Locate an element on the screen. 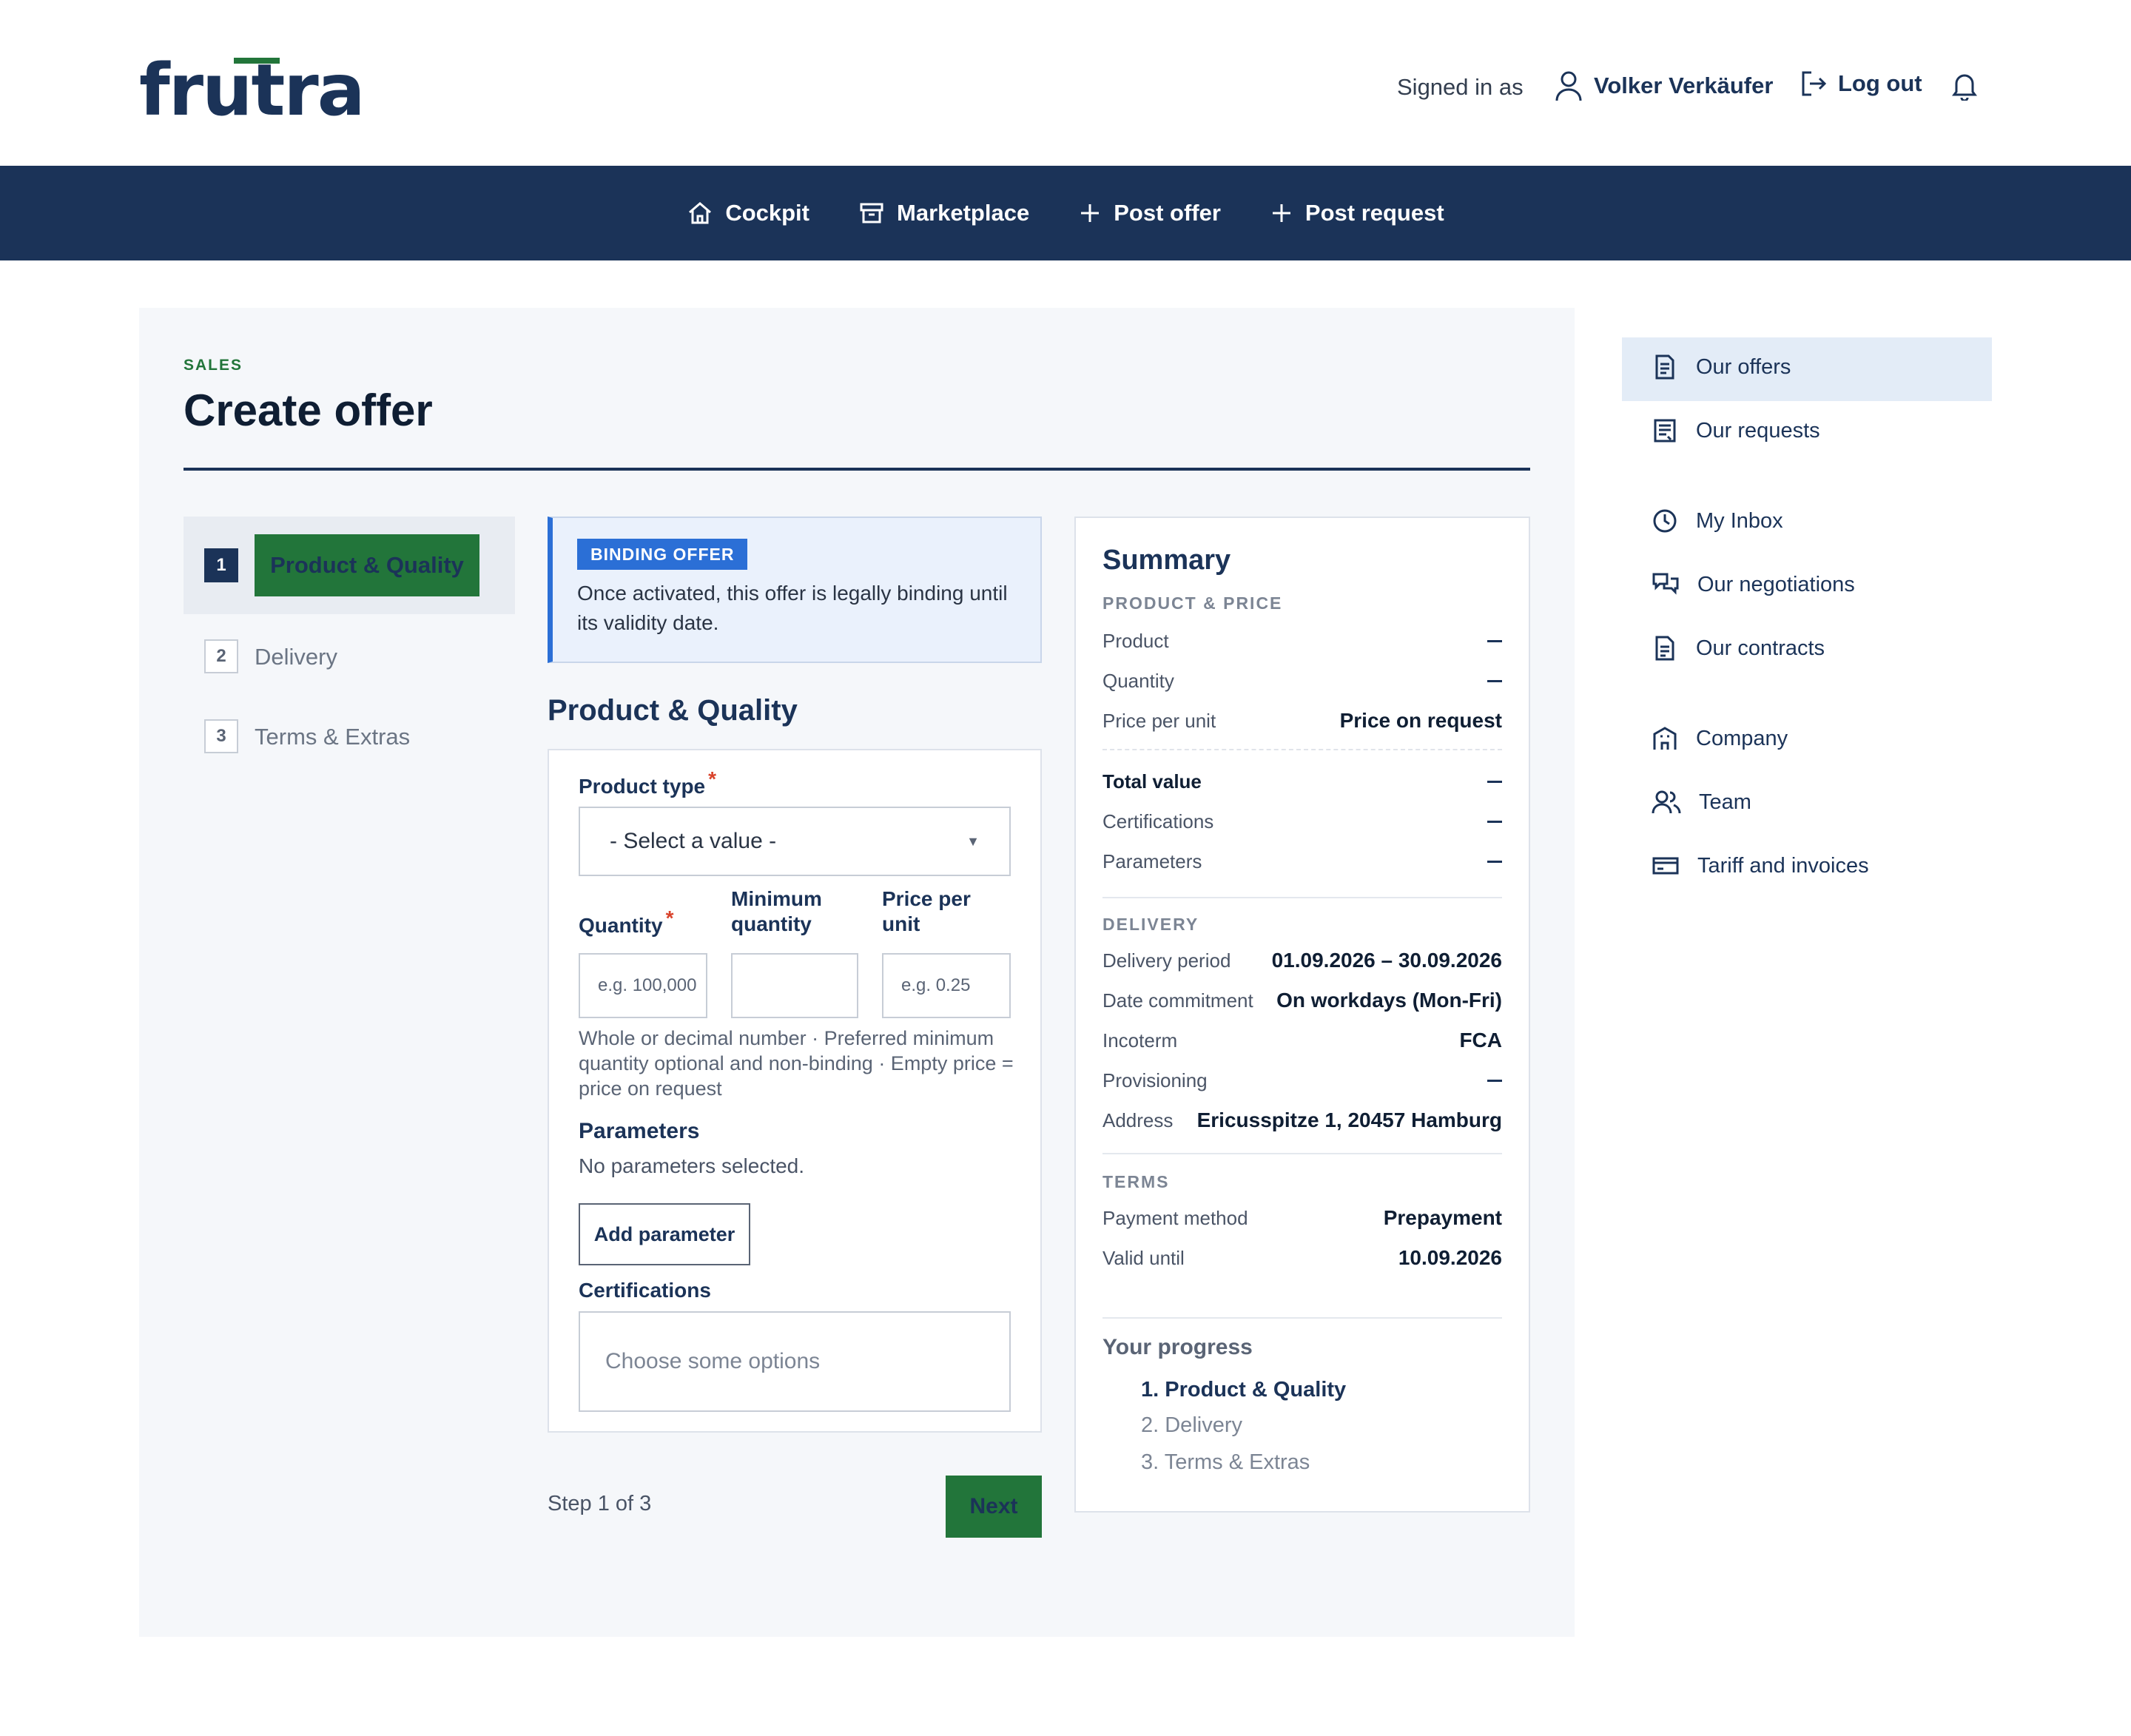 Image resolution: width=2131 pixels, height=1736 pixels. page-title: Create offer is located at coordinates (308, 411).